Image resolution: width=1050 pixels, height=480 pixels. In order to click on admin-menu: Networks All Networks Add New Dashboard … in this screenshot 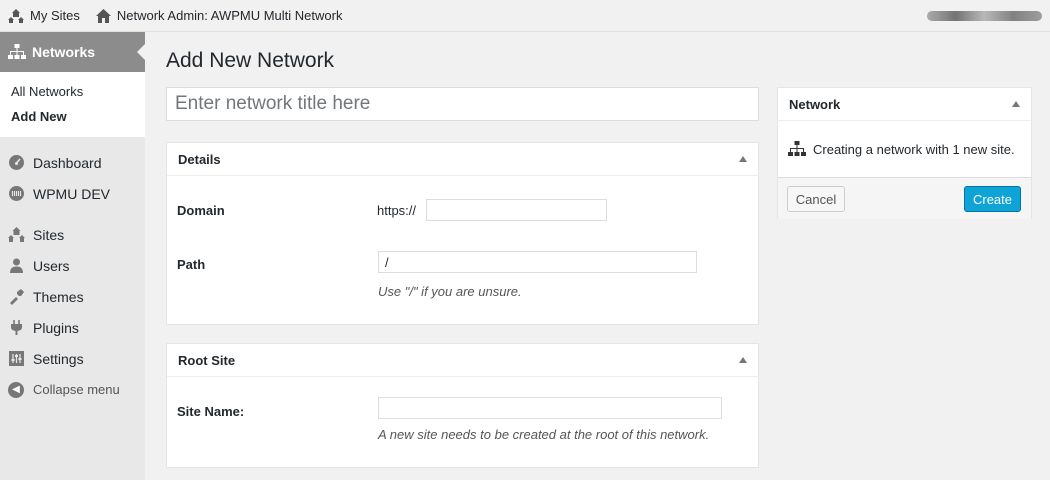, I will do `click(72, 256)`.